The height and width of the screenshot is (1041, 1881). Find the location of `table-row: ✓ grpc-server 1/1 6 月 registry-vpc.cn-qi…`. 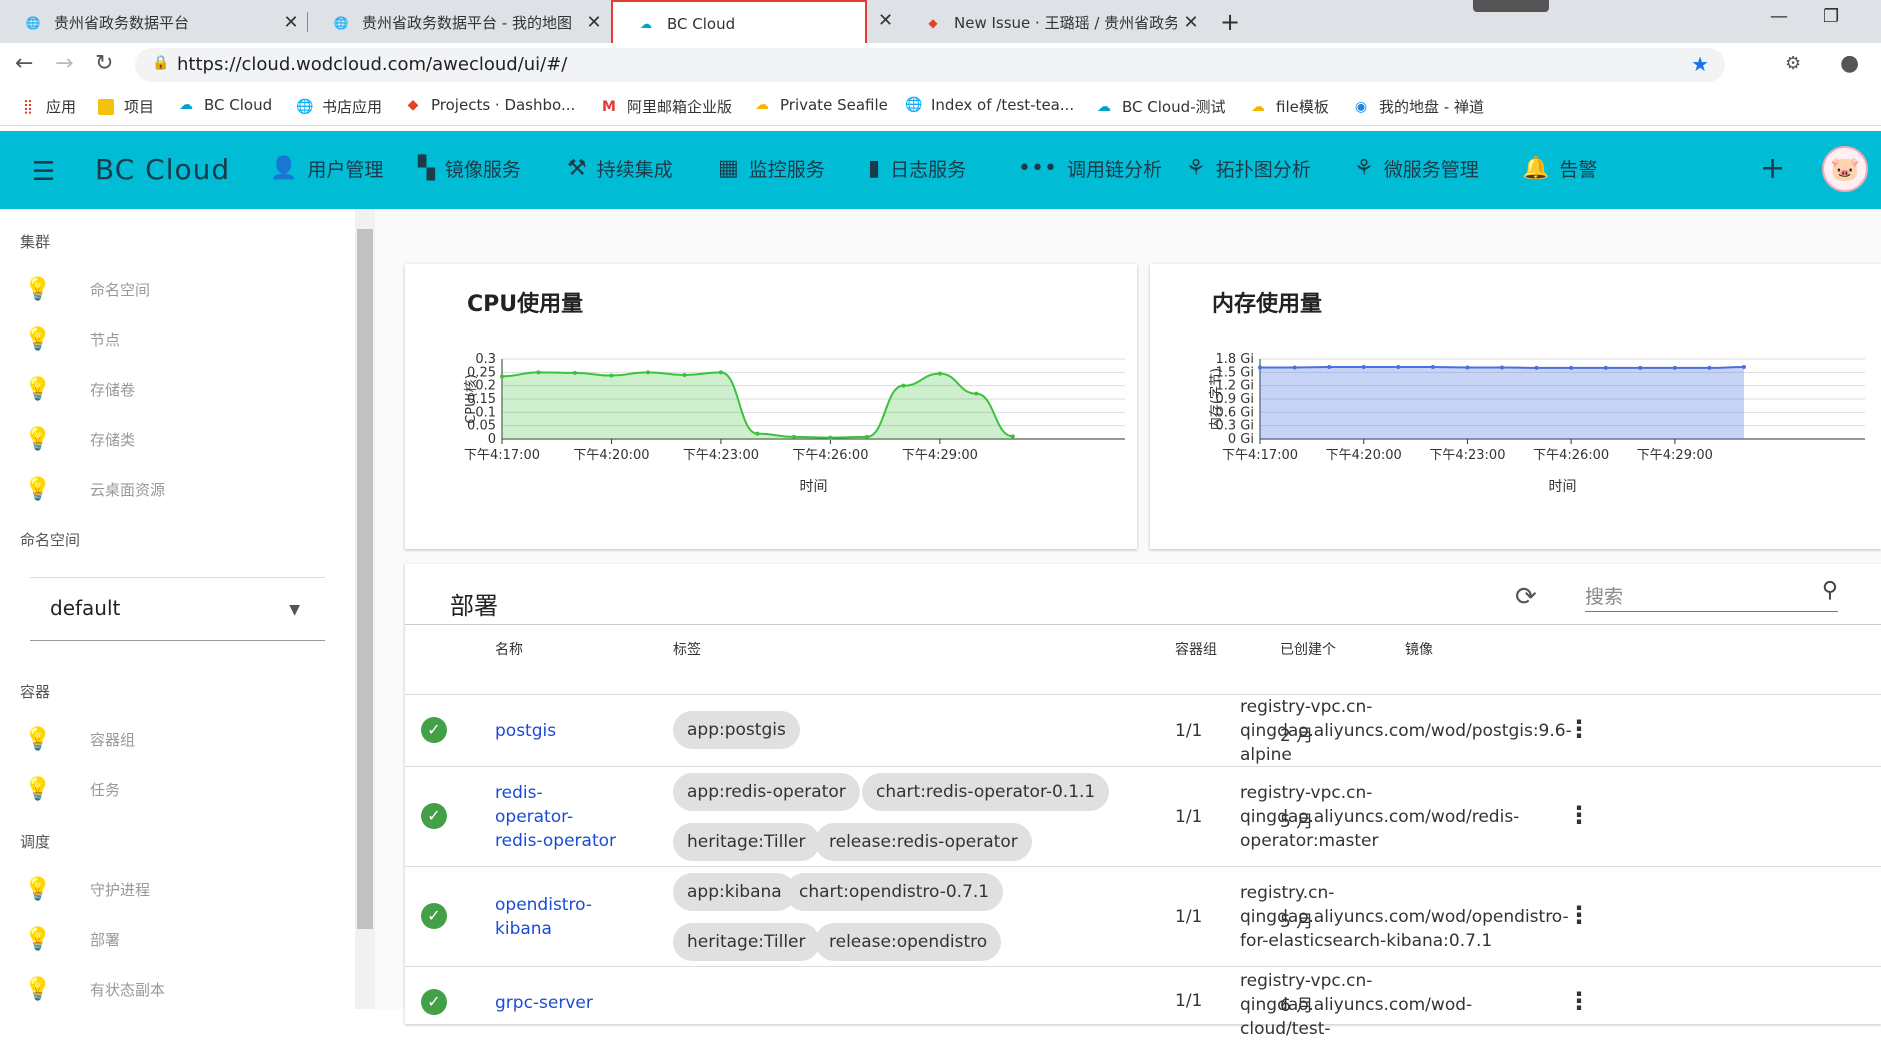

table-row: ✓ grpc-server 1/1 6 月 registry-vpc.cn-qi… is located at coordinates (1143, 1002).